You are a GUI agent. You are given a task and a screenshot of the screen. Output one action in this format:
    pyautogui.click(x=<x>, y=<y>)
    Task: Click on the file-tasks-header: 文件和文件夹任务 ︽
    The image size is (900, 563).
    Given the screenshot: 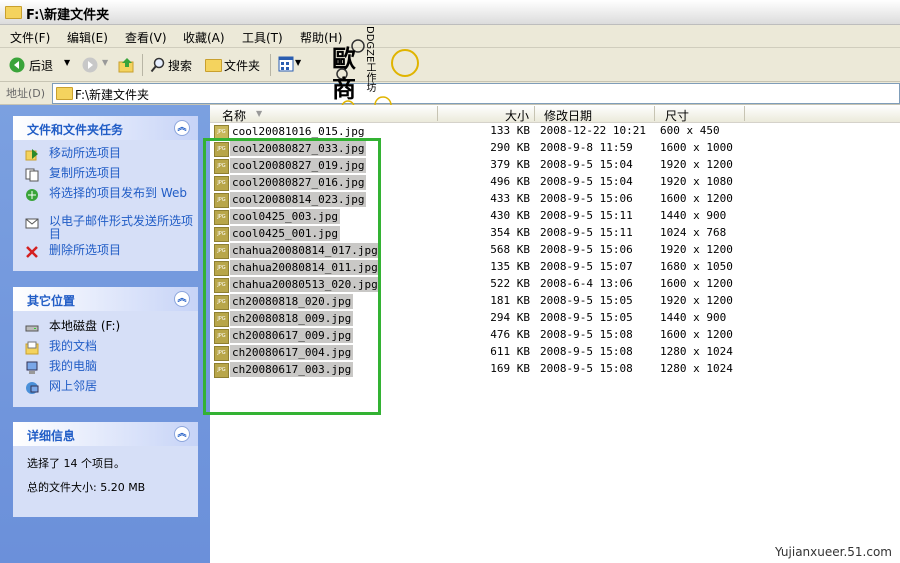 What is the action you would take?
    pyautogui.click(x=105, y=128)
    